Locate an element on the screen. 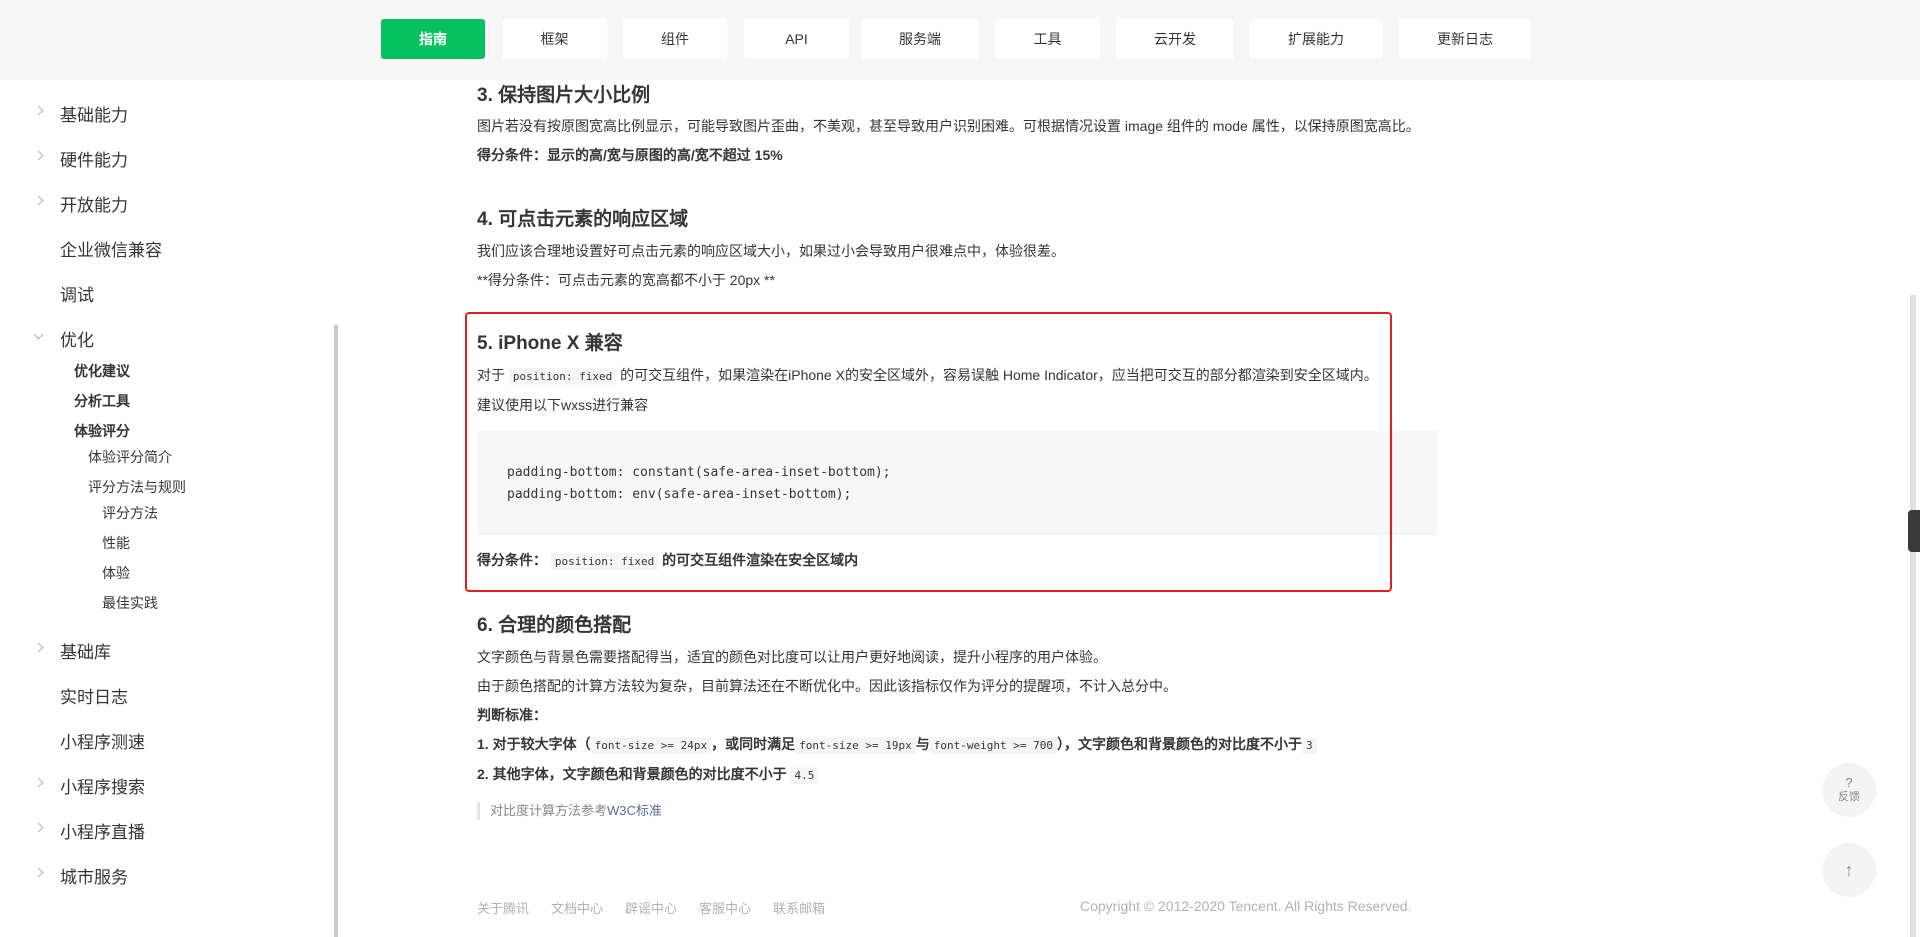 This screenshot has height=937, width=1920. highlight-box is located at coordinates (928, 452).